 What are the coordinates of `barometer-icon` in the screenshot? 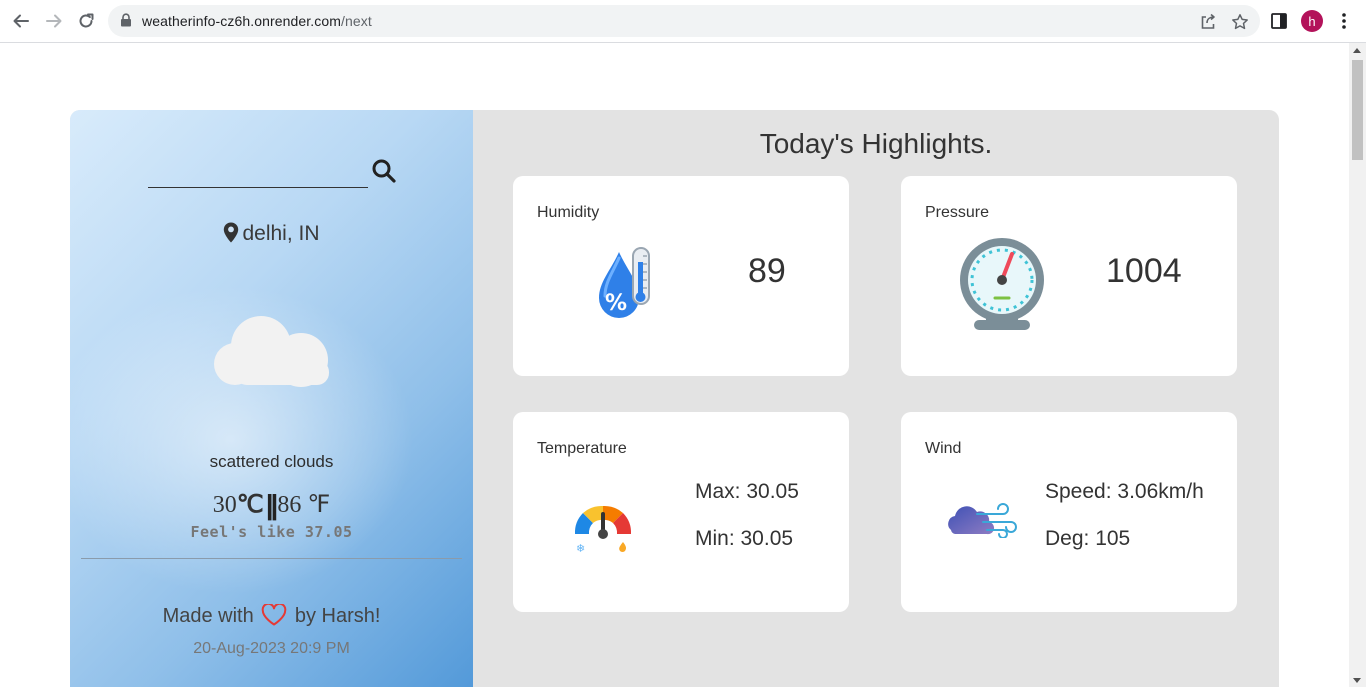 It's located at (1002, 284).